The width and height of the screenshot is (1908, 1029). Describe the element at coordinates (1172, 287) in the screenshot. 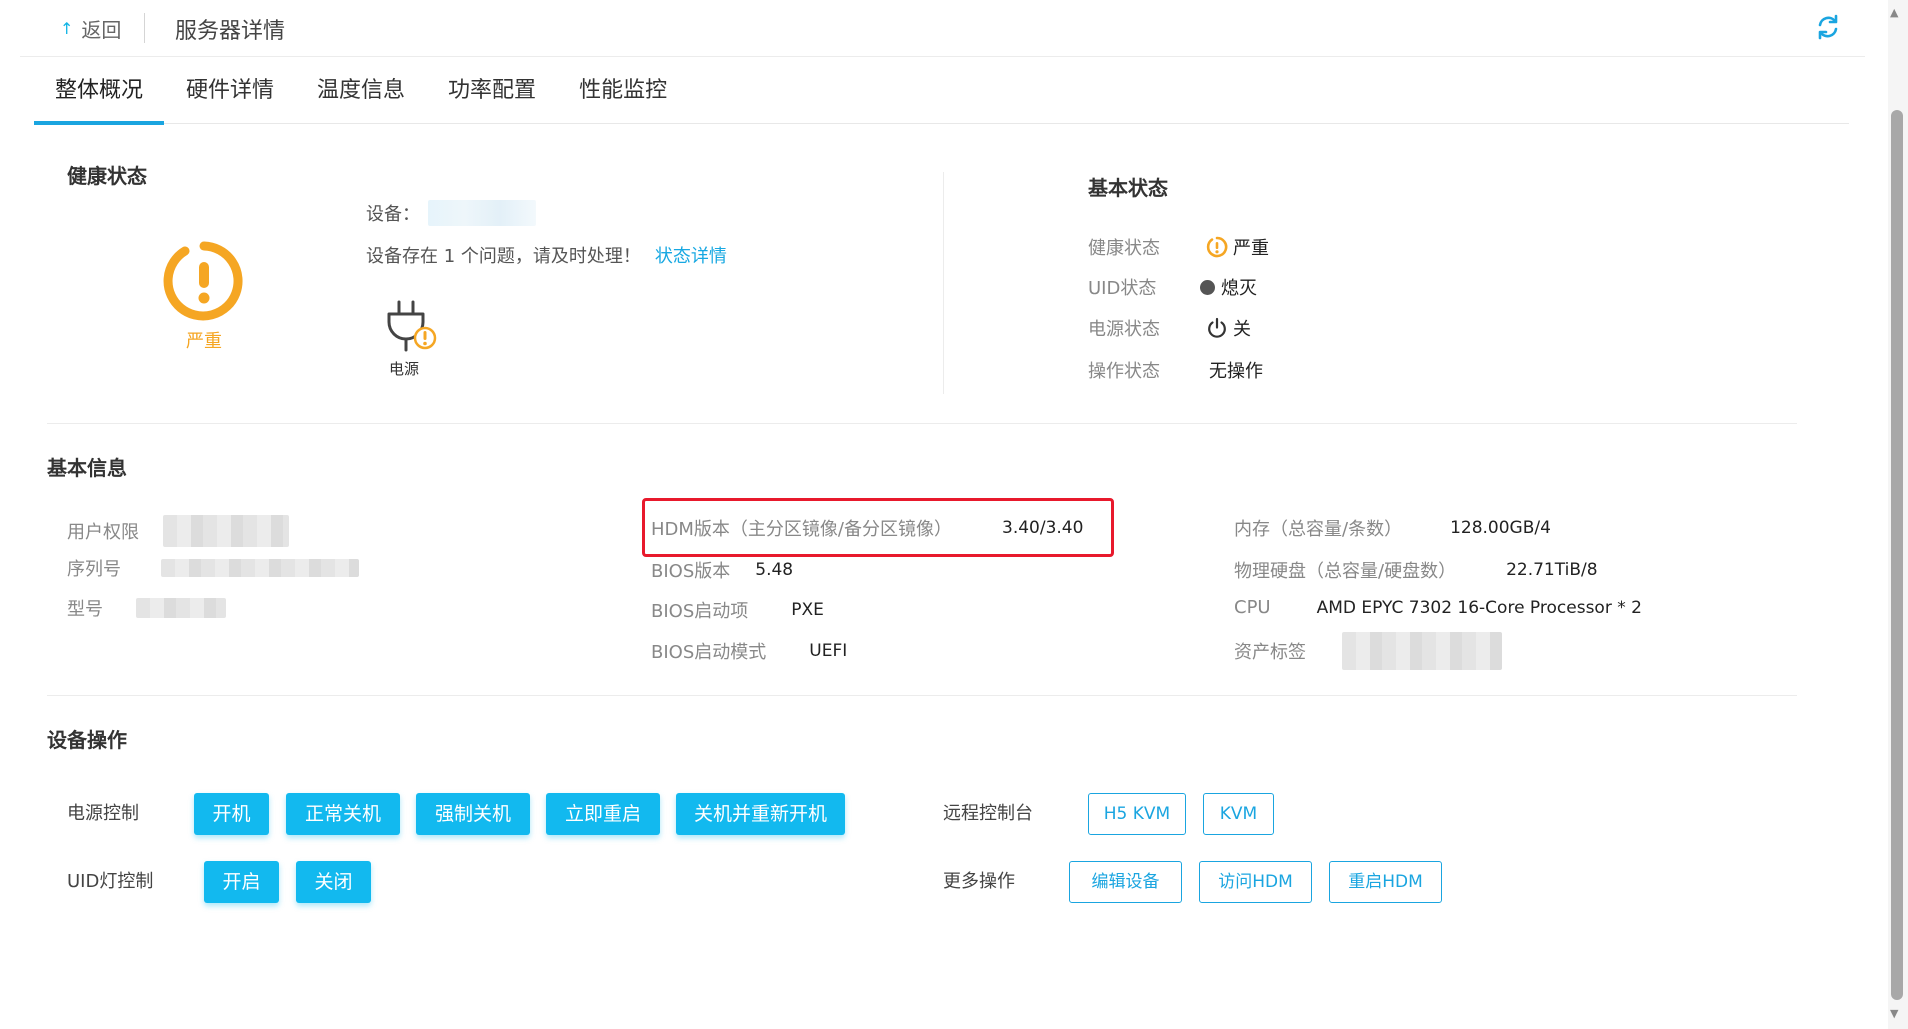

I see `status-row-uid: UID状态 熄灭` at that location.